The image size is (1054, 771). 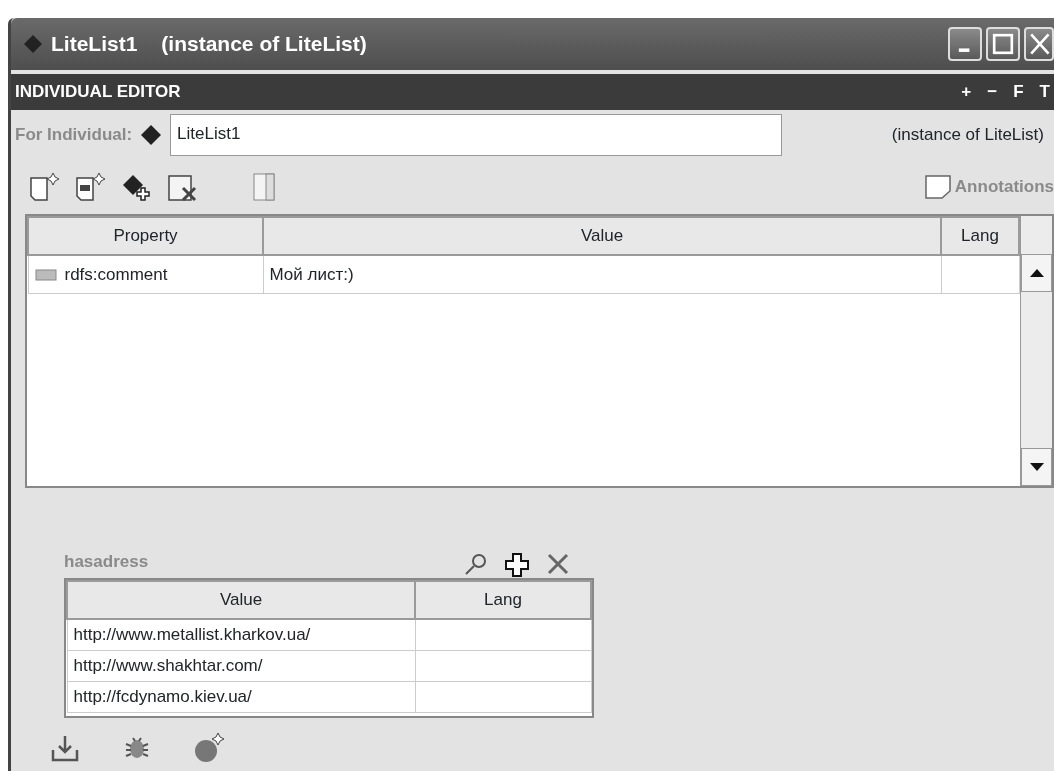 I want to click on table-cell: http://www.shakhtar.com/, so click(x=241, y=665).